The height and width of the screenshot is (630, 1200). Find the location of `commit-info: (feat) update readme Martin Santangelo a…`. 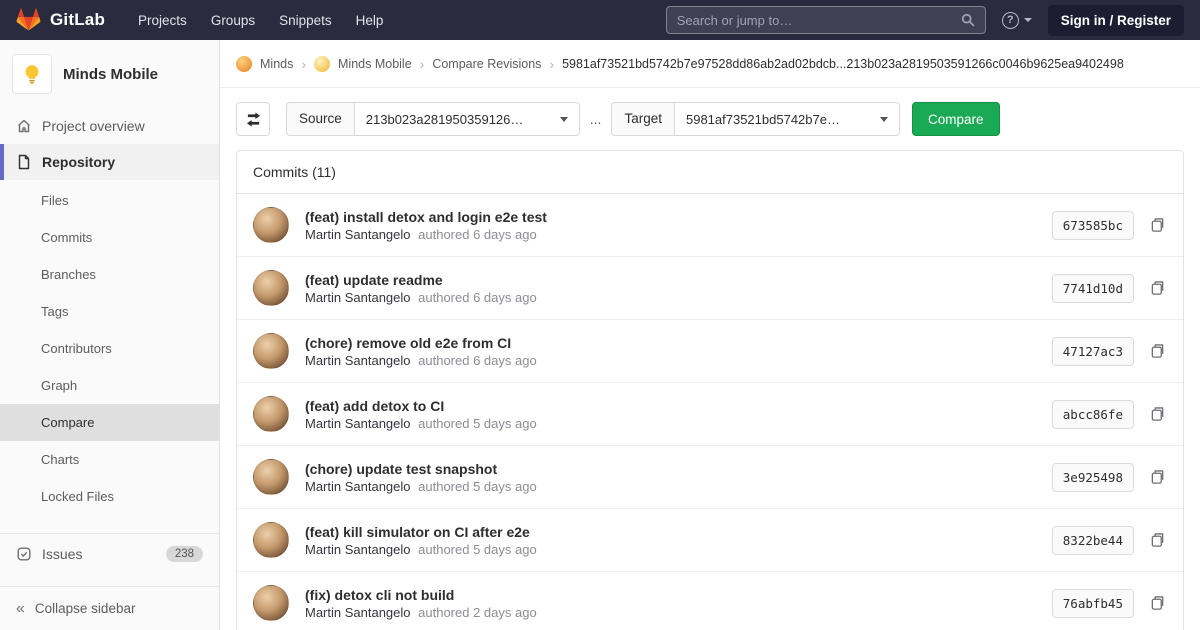

commit-info: (feat) update readme Martin Santangelo a… is located at coordinates (678, 288).